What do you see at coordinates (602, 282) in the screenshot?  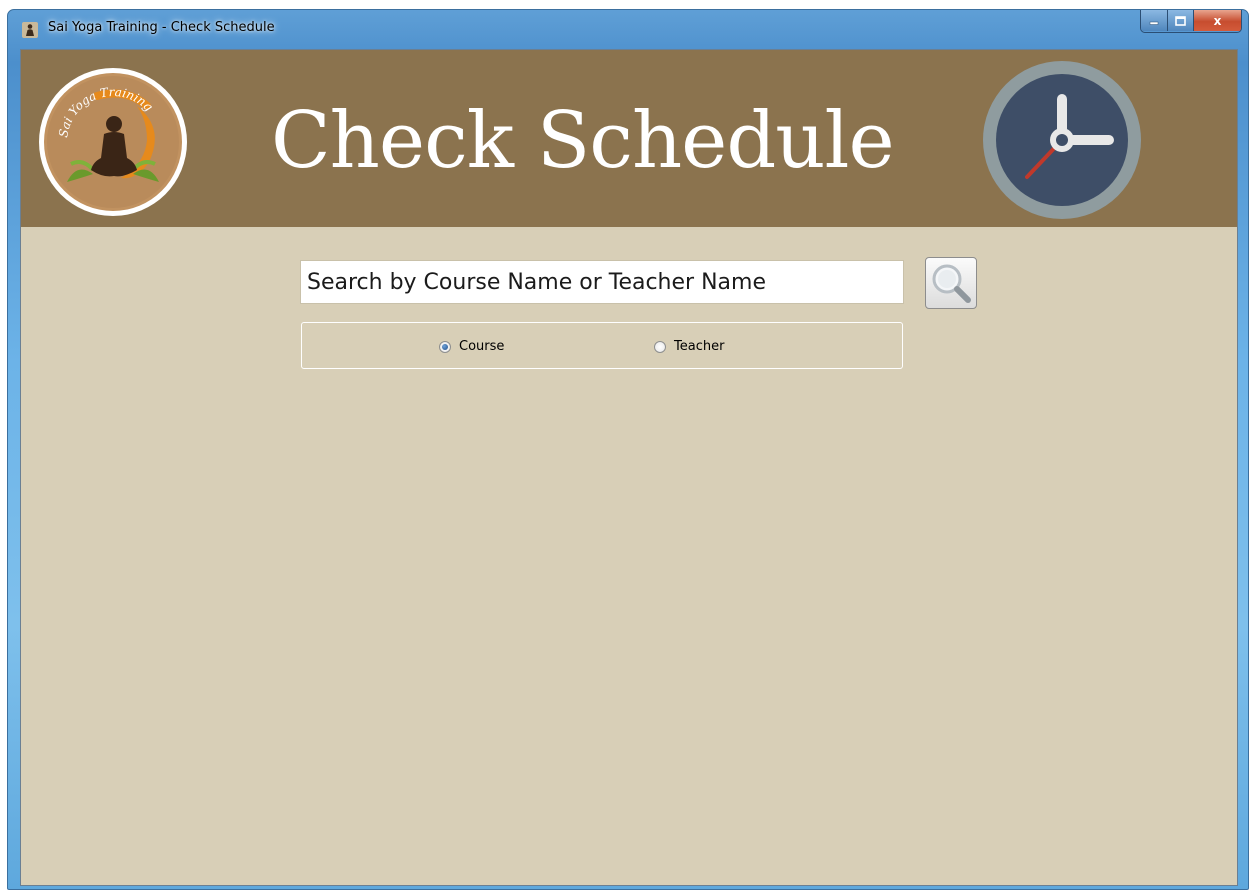 I see `search-input` at bounding box center [602, 282].